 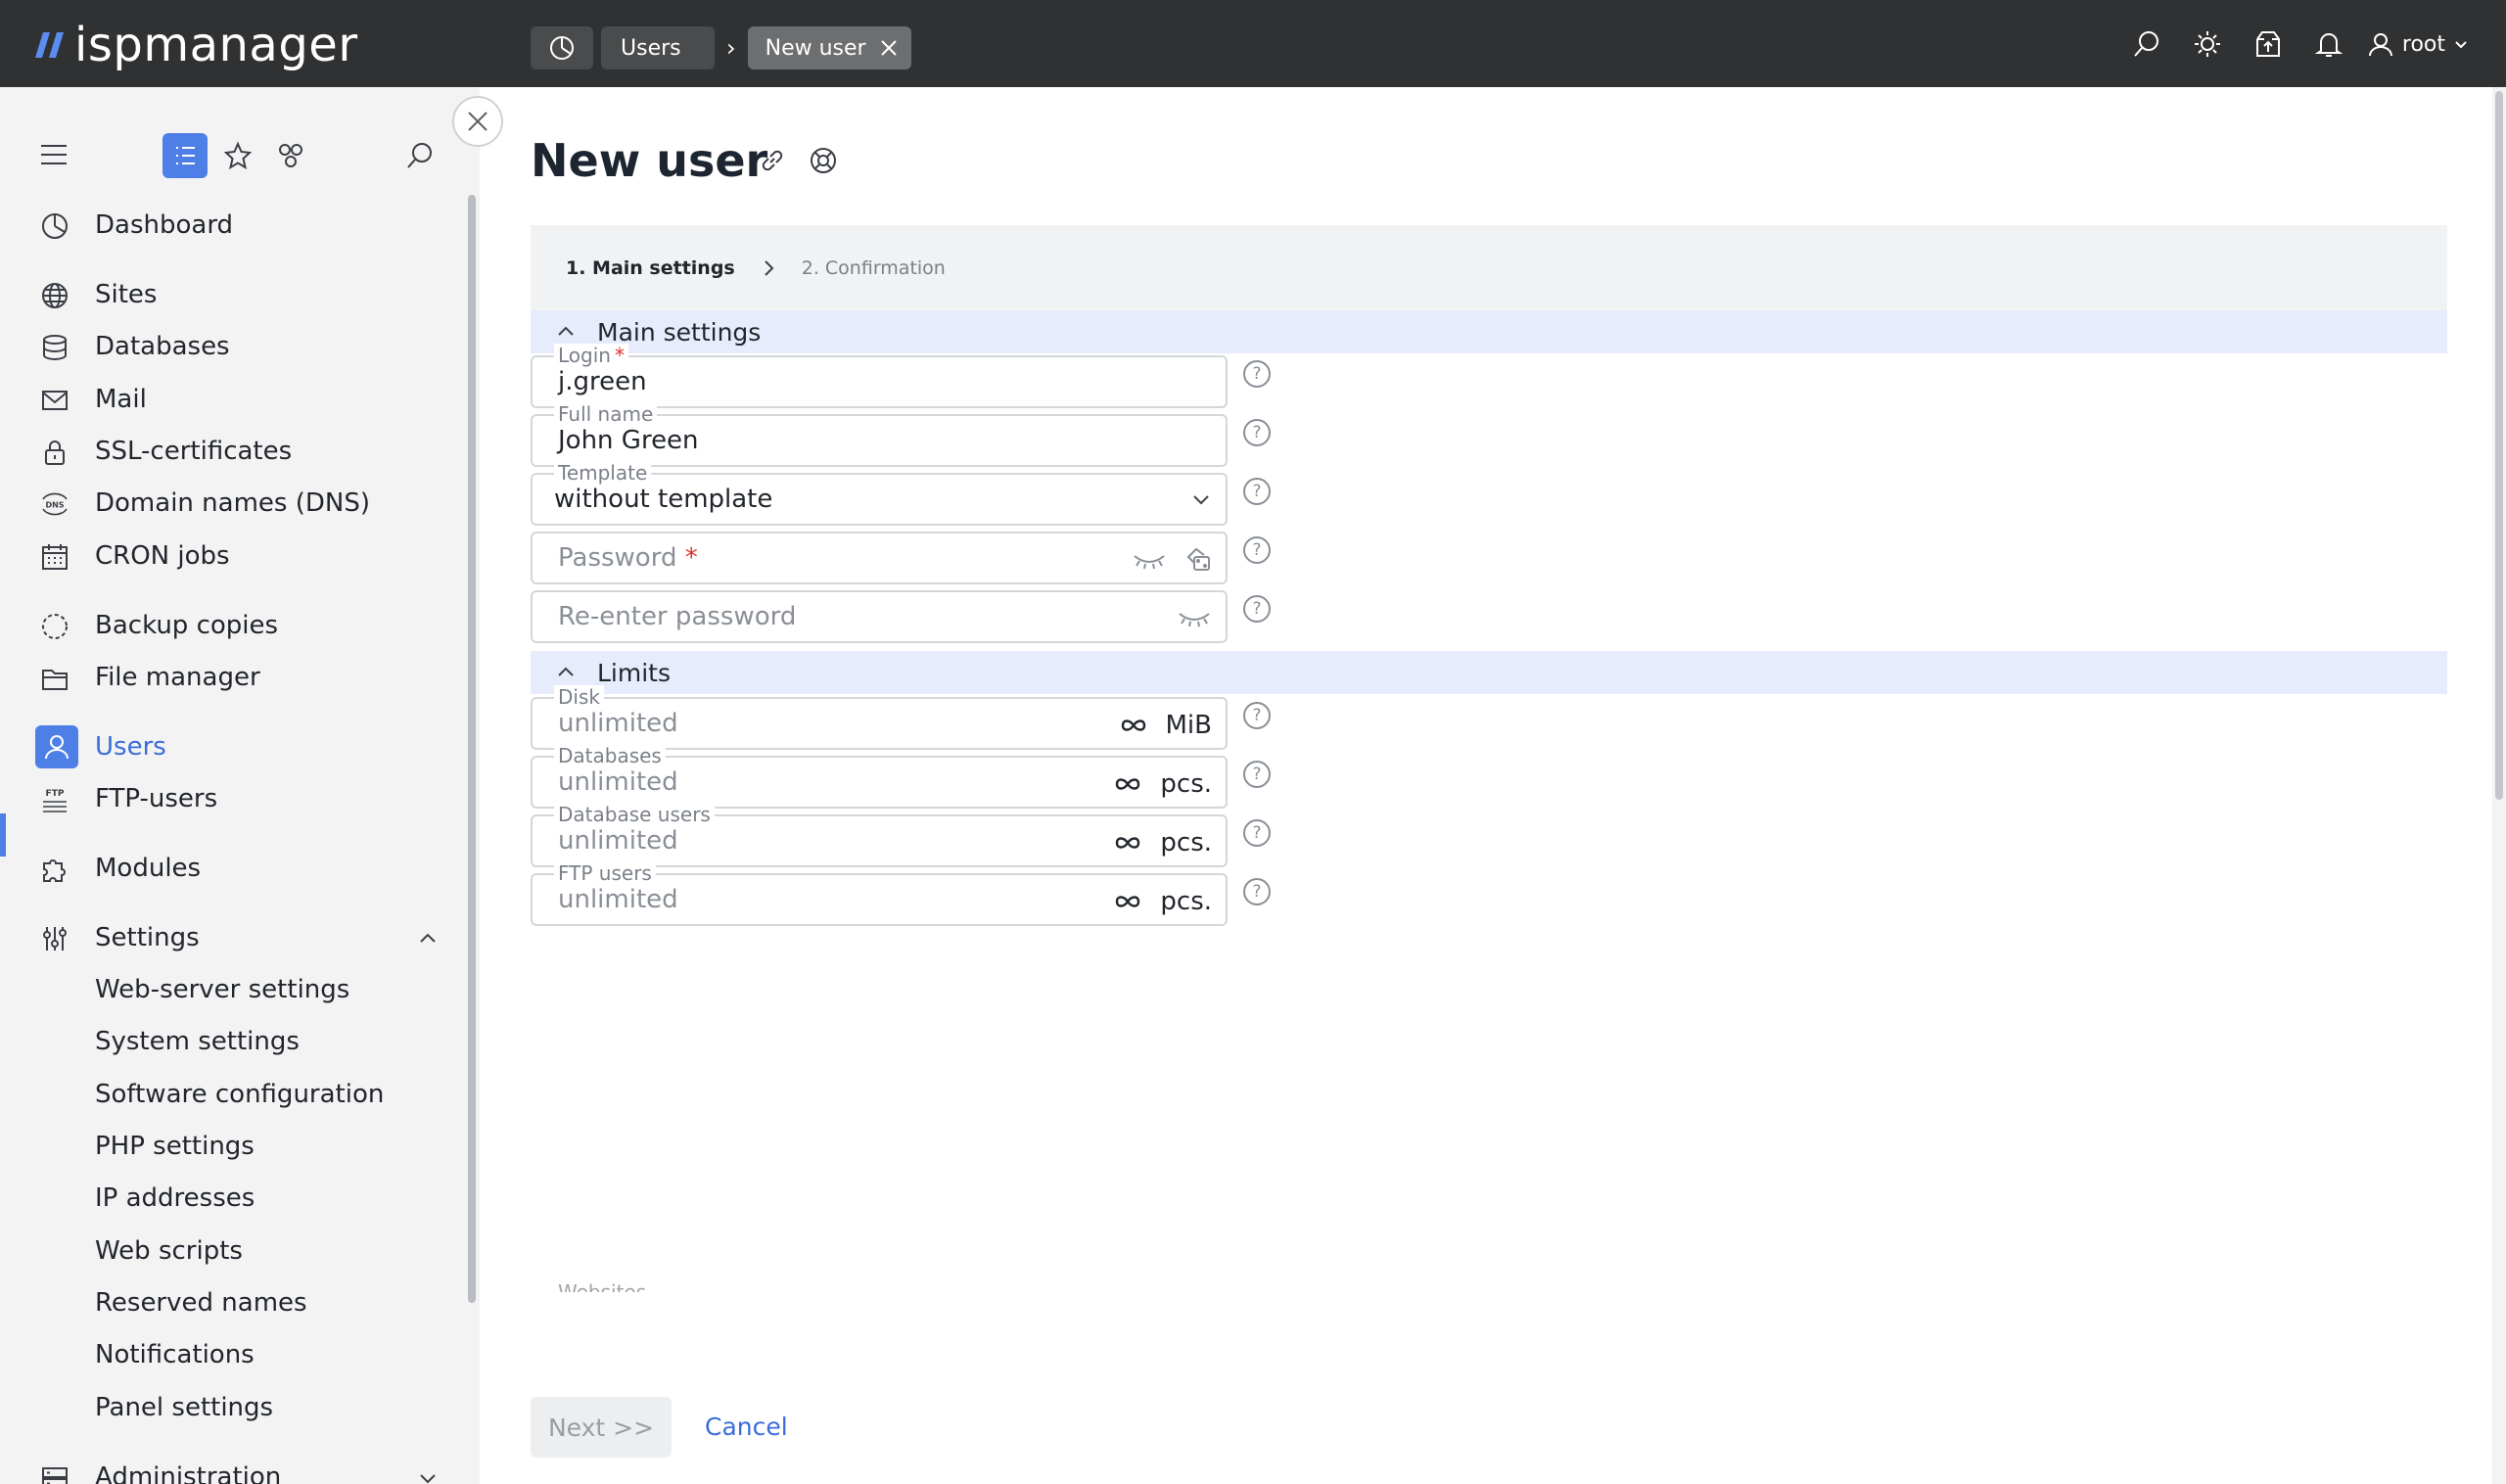 I want to click on sidebar-item-cron: CRON jobs, so click(x=230, y=556).